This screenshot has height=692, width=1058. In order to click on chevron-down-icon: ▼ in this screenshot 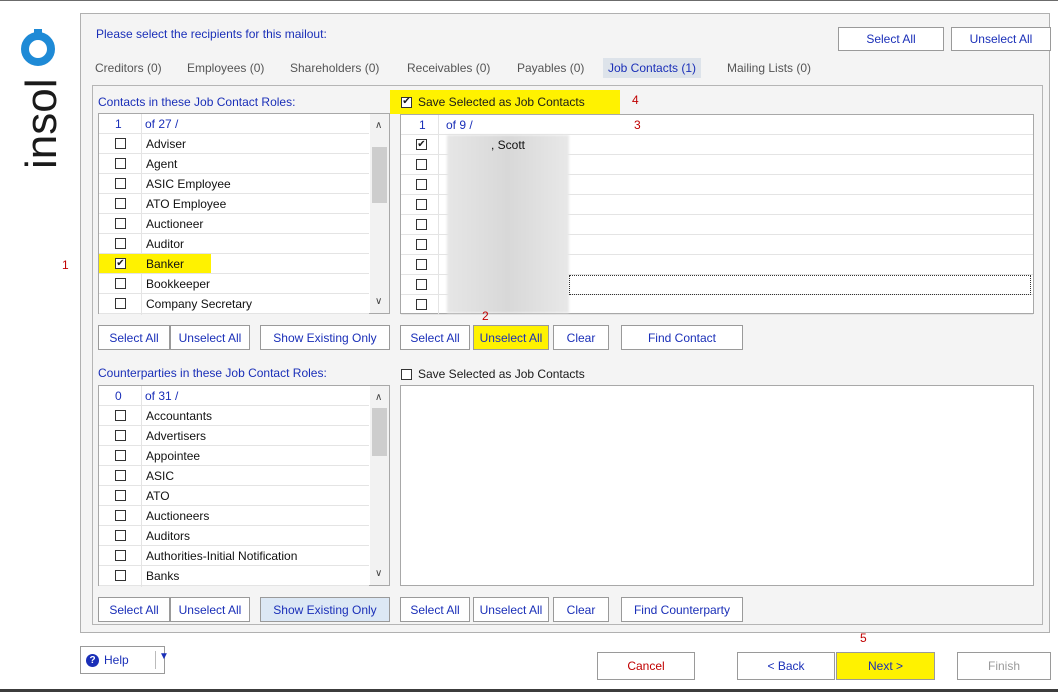, I will do `click(164, 656)`.